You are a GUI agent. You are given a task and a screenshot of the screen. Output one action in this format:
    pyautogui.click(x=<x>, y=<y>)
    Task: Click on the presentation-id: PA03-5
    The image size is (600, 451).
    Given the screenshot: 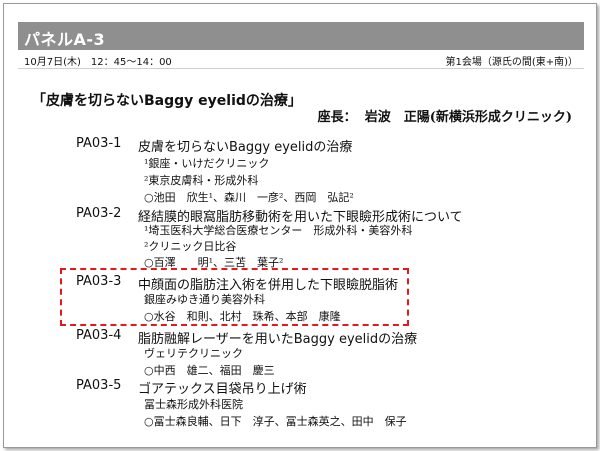 What is the action you would take?
    pyautogui.click(x=99, y=385)
    